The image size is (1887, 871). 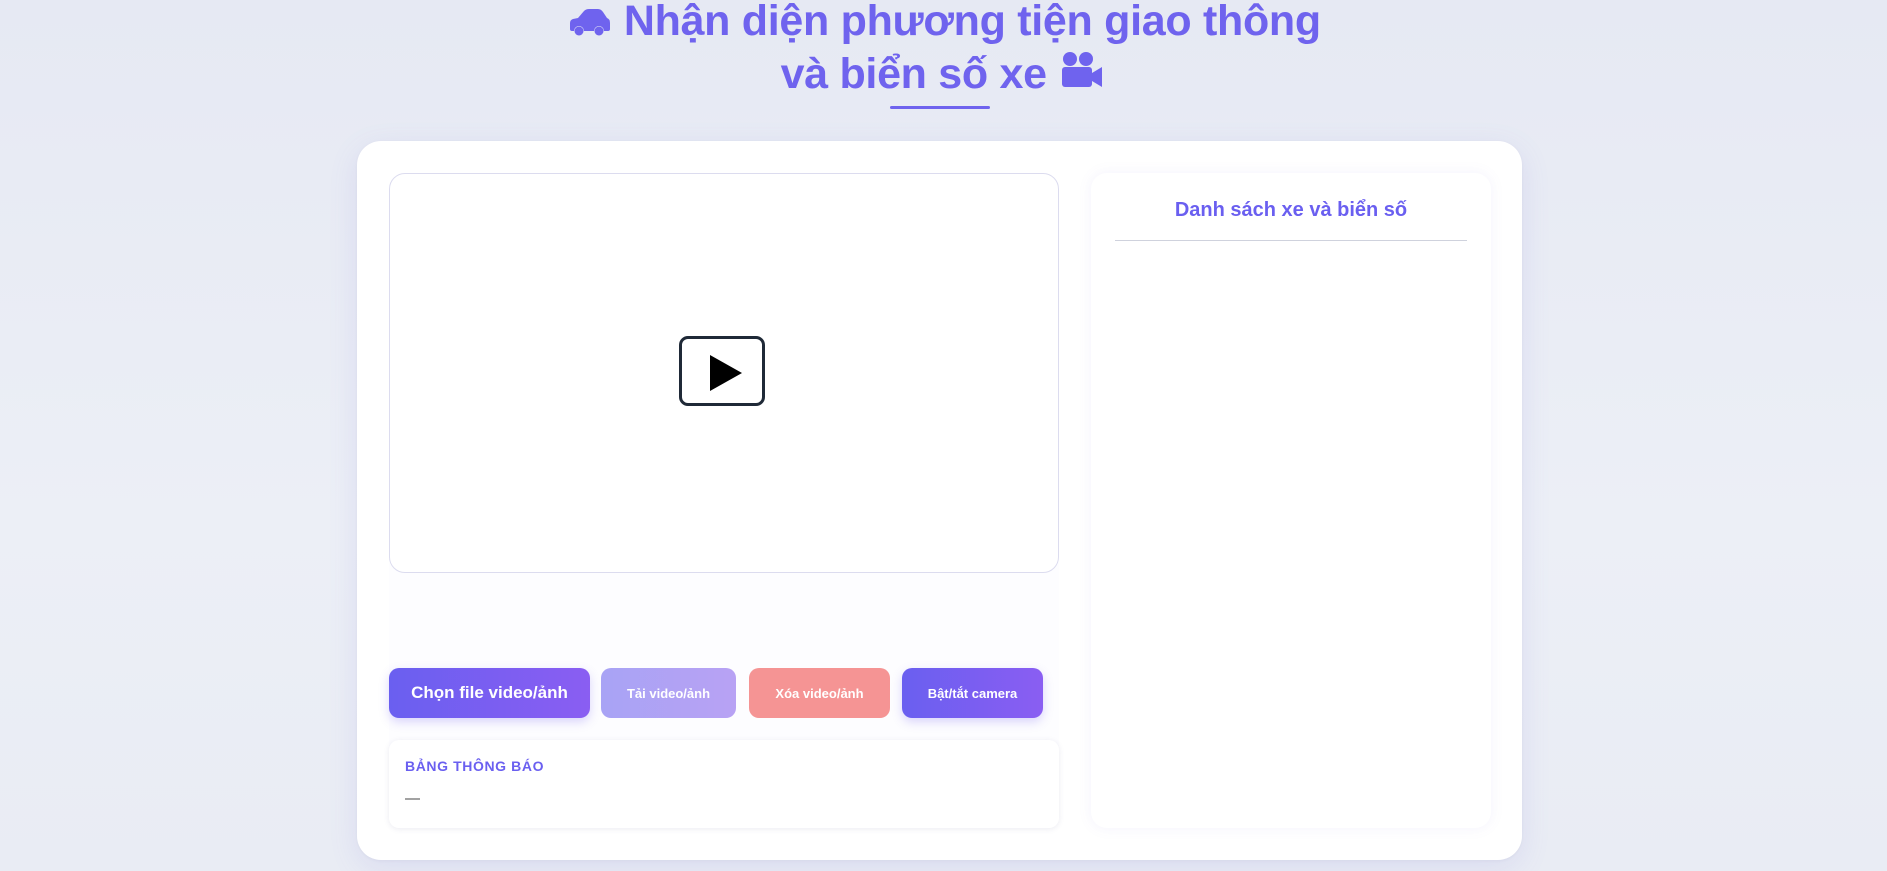 What do you see at coordinates (819, 693) in the screenshot?
I see `delete-button: Xóa video/ảnh` at bounding box center [819, 693].